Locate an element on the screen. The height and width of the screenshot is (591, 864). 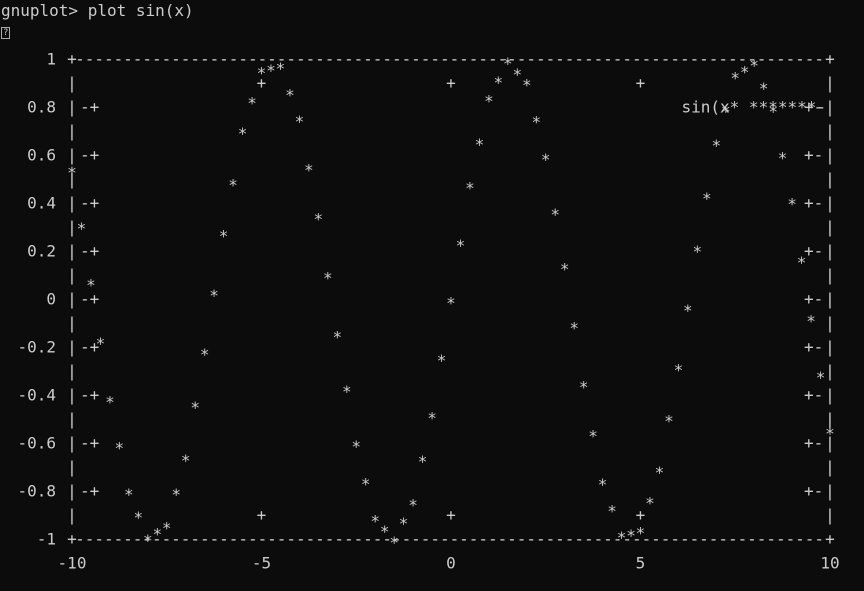
y-tick-label: 0 is located at coordinates (51, 299).